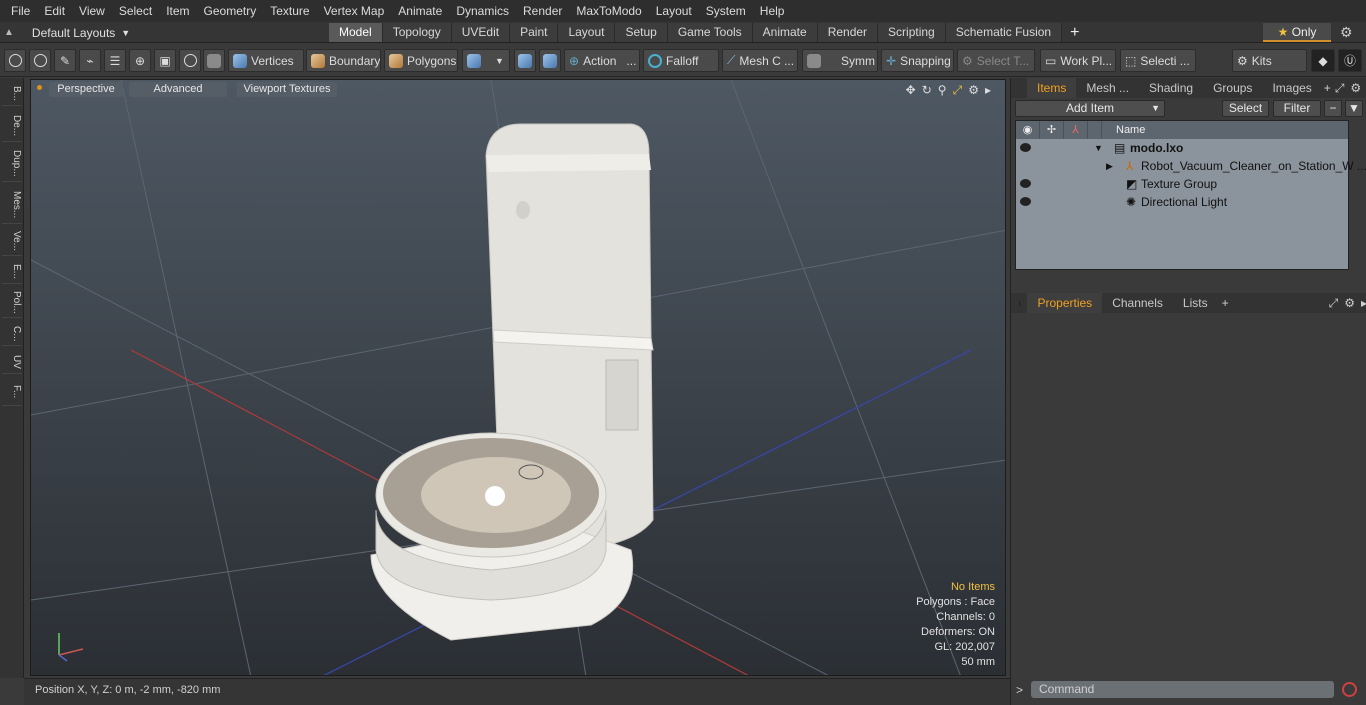 This screenshot has width=1366, height=705. Describe the element at coordinates (641, 32) in the screenshot. I see `tab-setup: Setup` at that location.